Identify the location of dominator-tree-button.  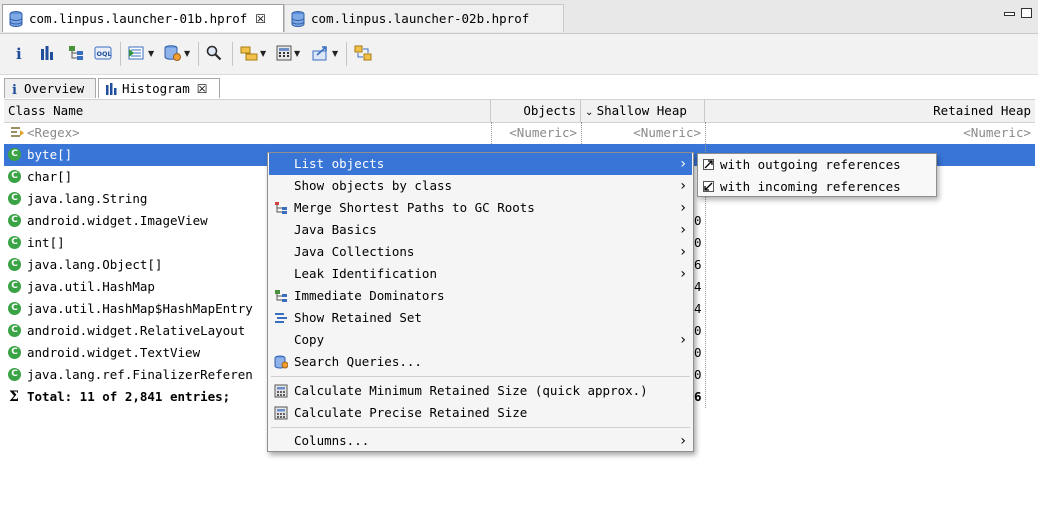
(76, 53).